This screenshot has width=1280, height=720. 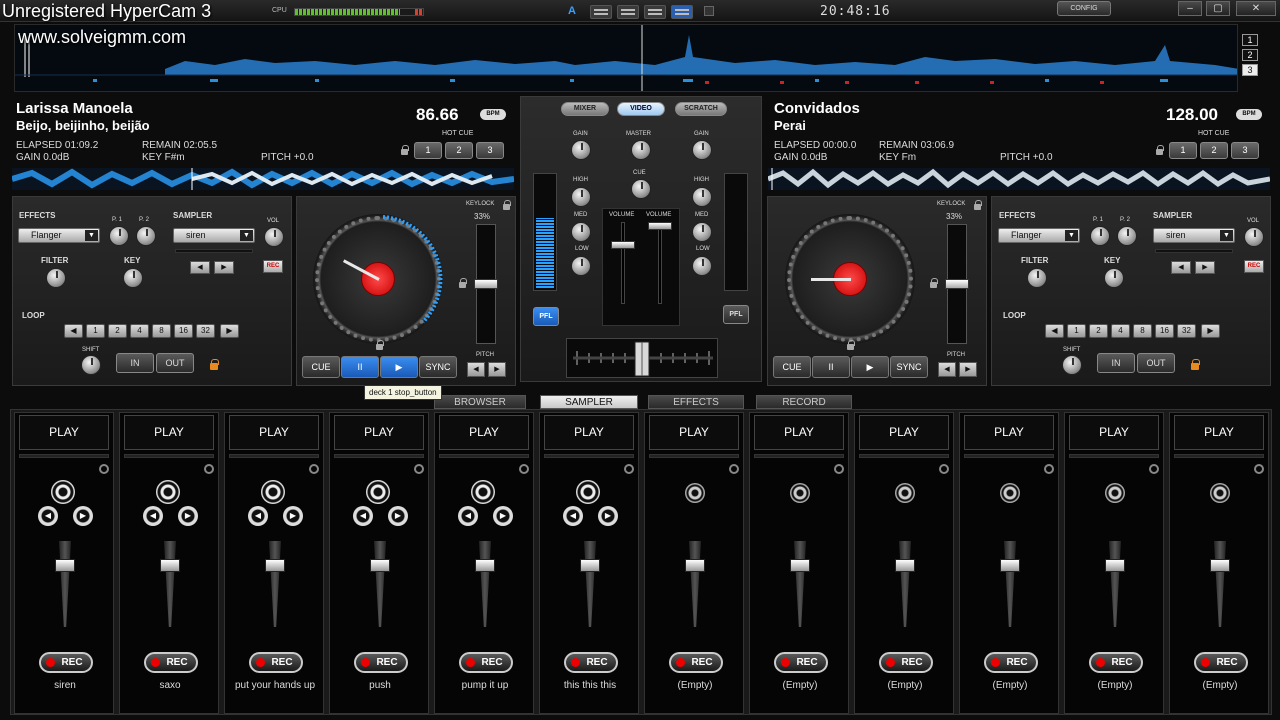 What do you see at coordinates (1195, 364) in the screenshot?
I see `deck2-loop-lock-icon` at bounding box center [1195, 364].